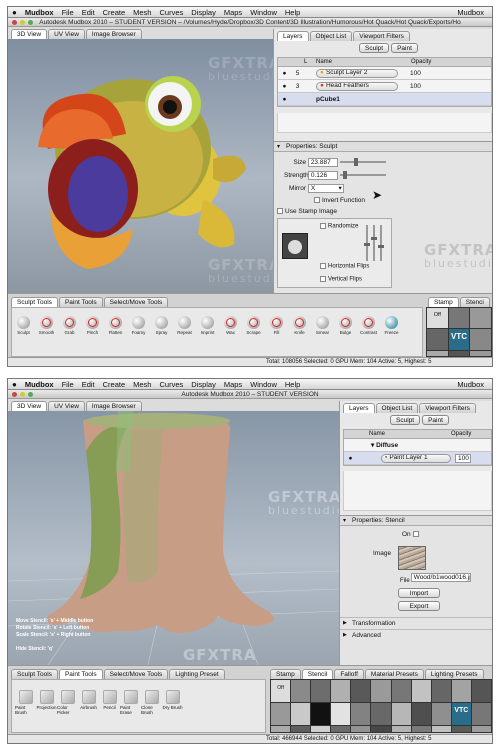  I want to click on tool-contrast: Contrast, so click(368, 336).